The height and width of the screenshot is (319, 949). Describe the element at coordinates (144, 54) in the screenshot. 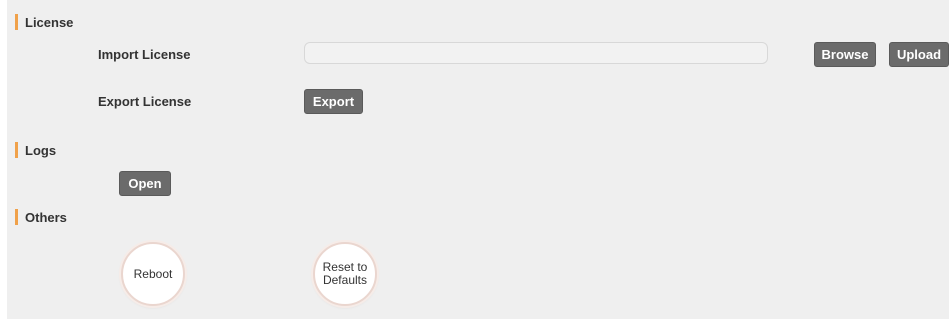

I see `import-license-label: Import License` at that location.